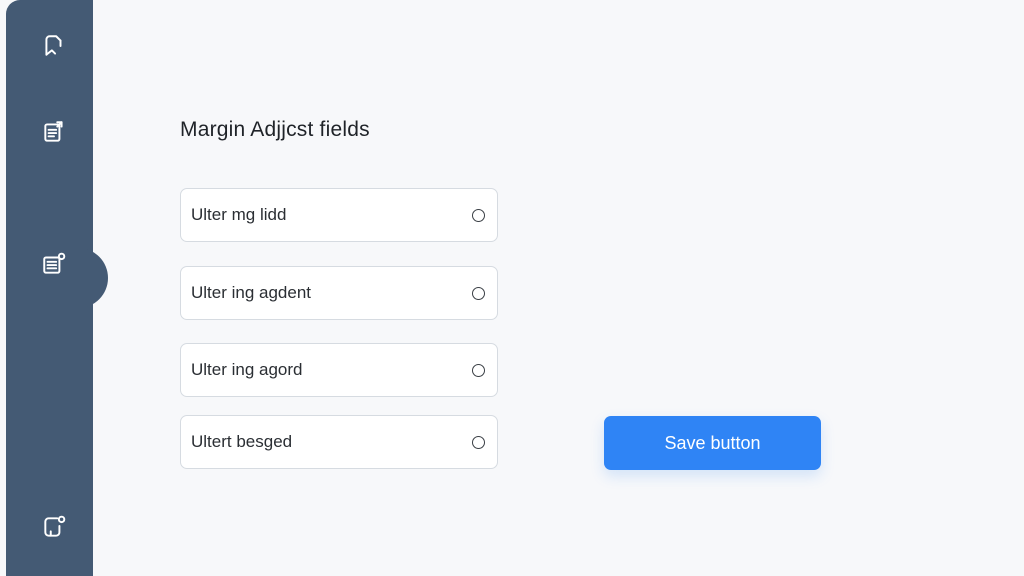 Image resolution: width=1024 pixels, height=576 pixels. I want to click on sidebar-item-fields, so click(54, 264).